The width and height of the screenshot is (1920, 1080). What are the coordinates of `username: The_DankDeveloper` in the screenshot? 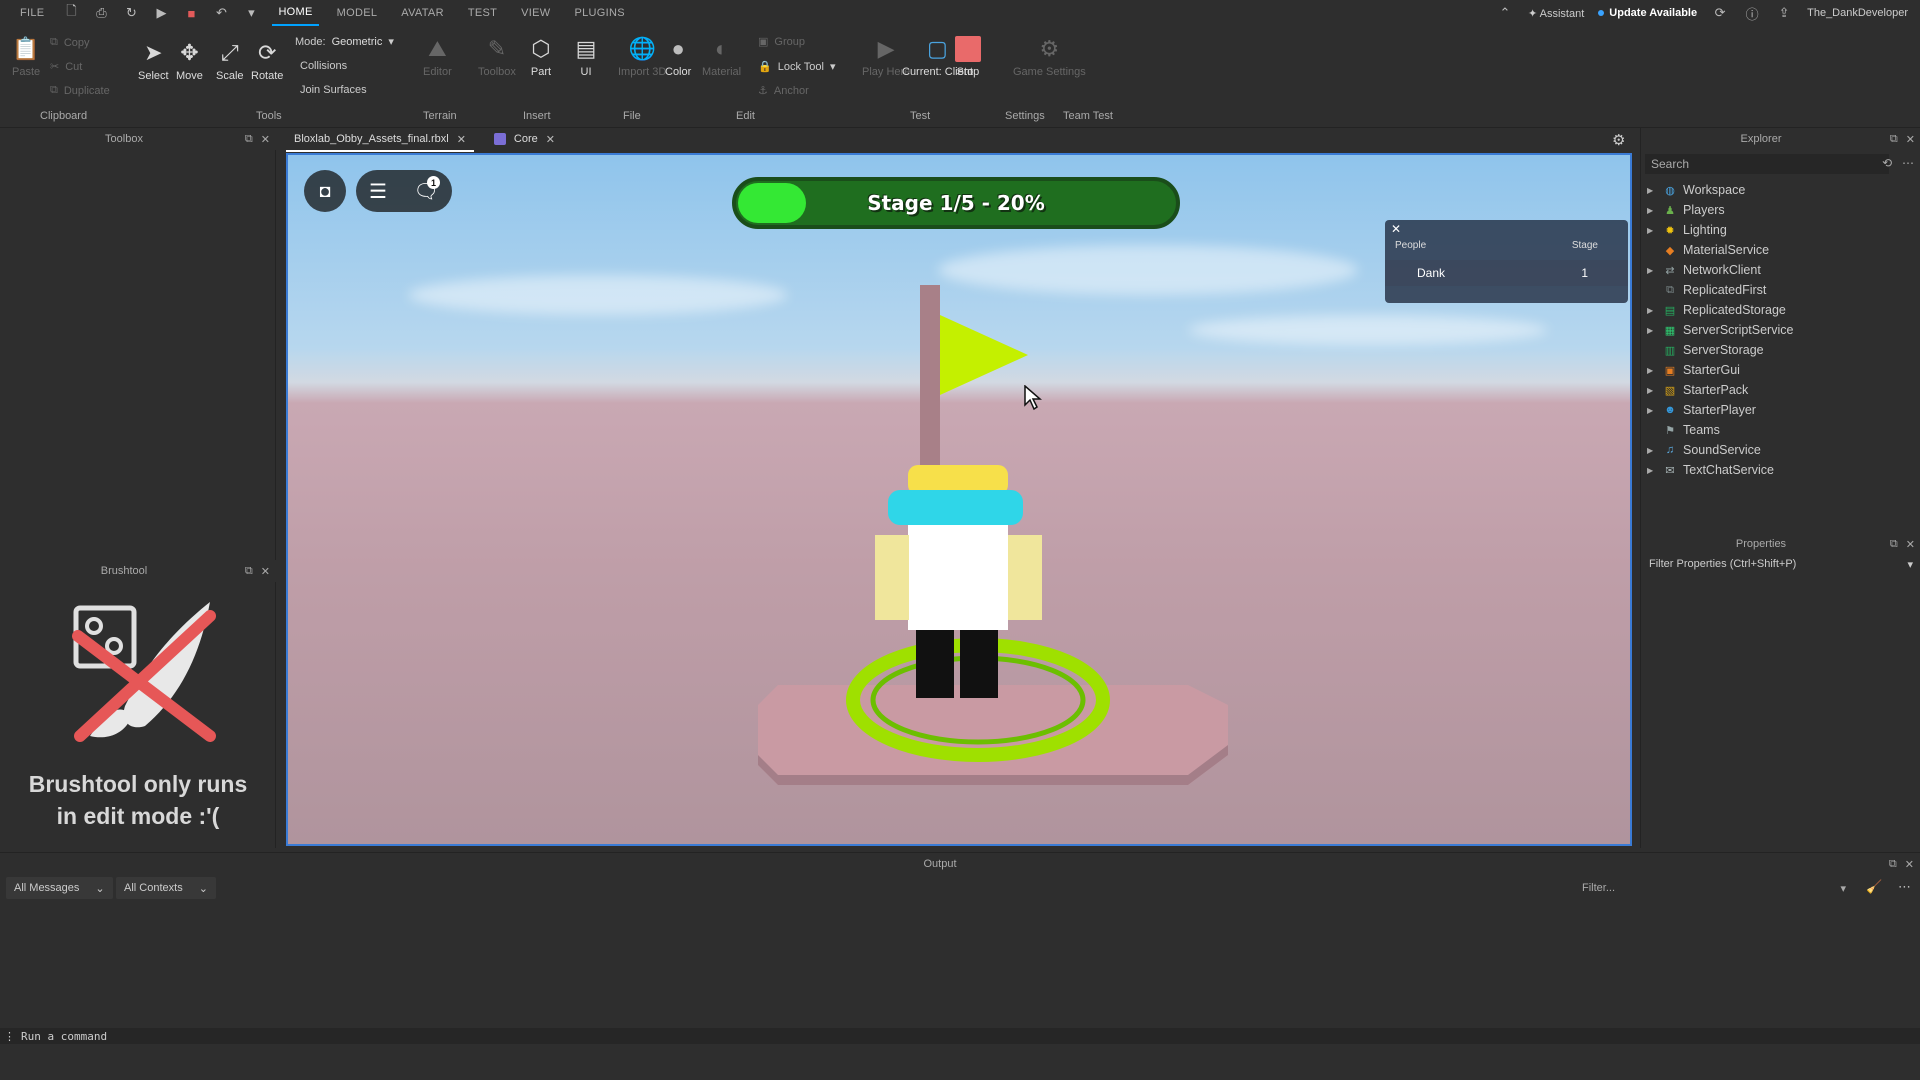 It's located at (1857, 13).